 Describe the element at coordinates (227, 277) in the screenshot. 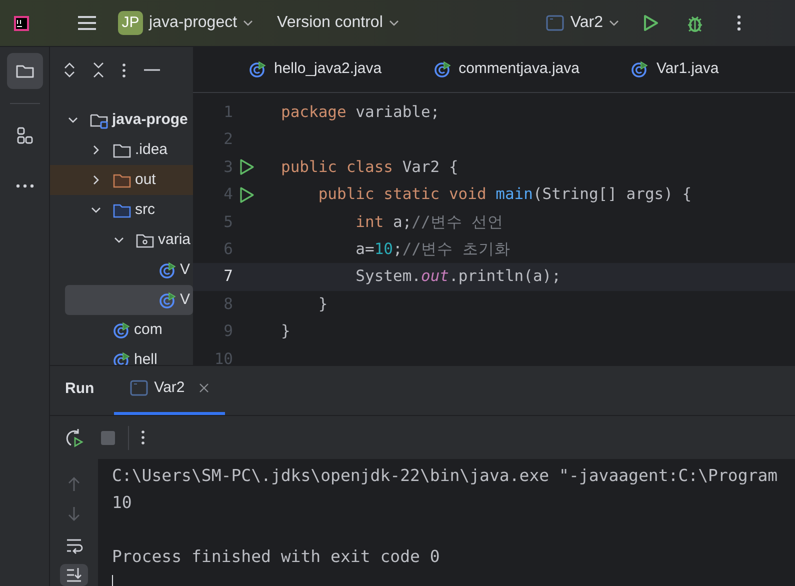

I see `line-number: 7` at that location.